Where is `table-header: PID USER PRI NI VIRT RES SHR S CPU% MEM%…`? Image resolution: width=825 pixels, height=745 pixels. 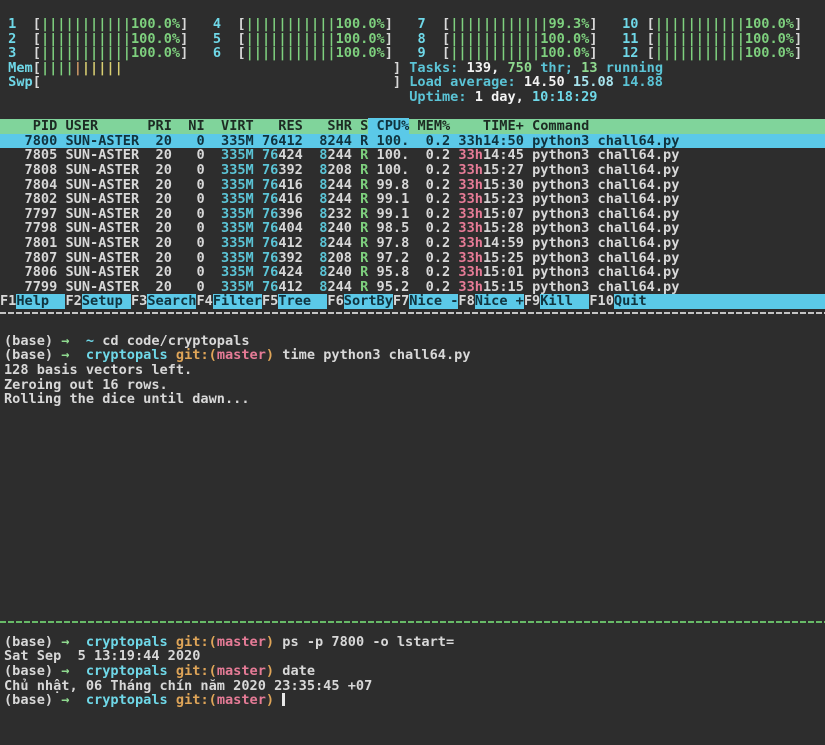
table-header: PID USER PRI NI VIRT RES SHR S CPU% MEM%… is located at coordinates (412, 126).